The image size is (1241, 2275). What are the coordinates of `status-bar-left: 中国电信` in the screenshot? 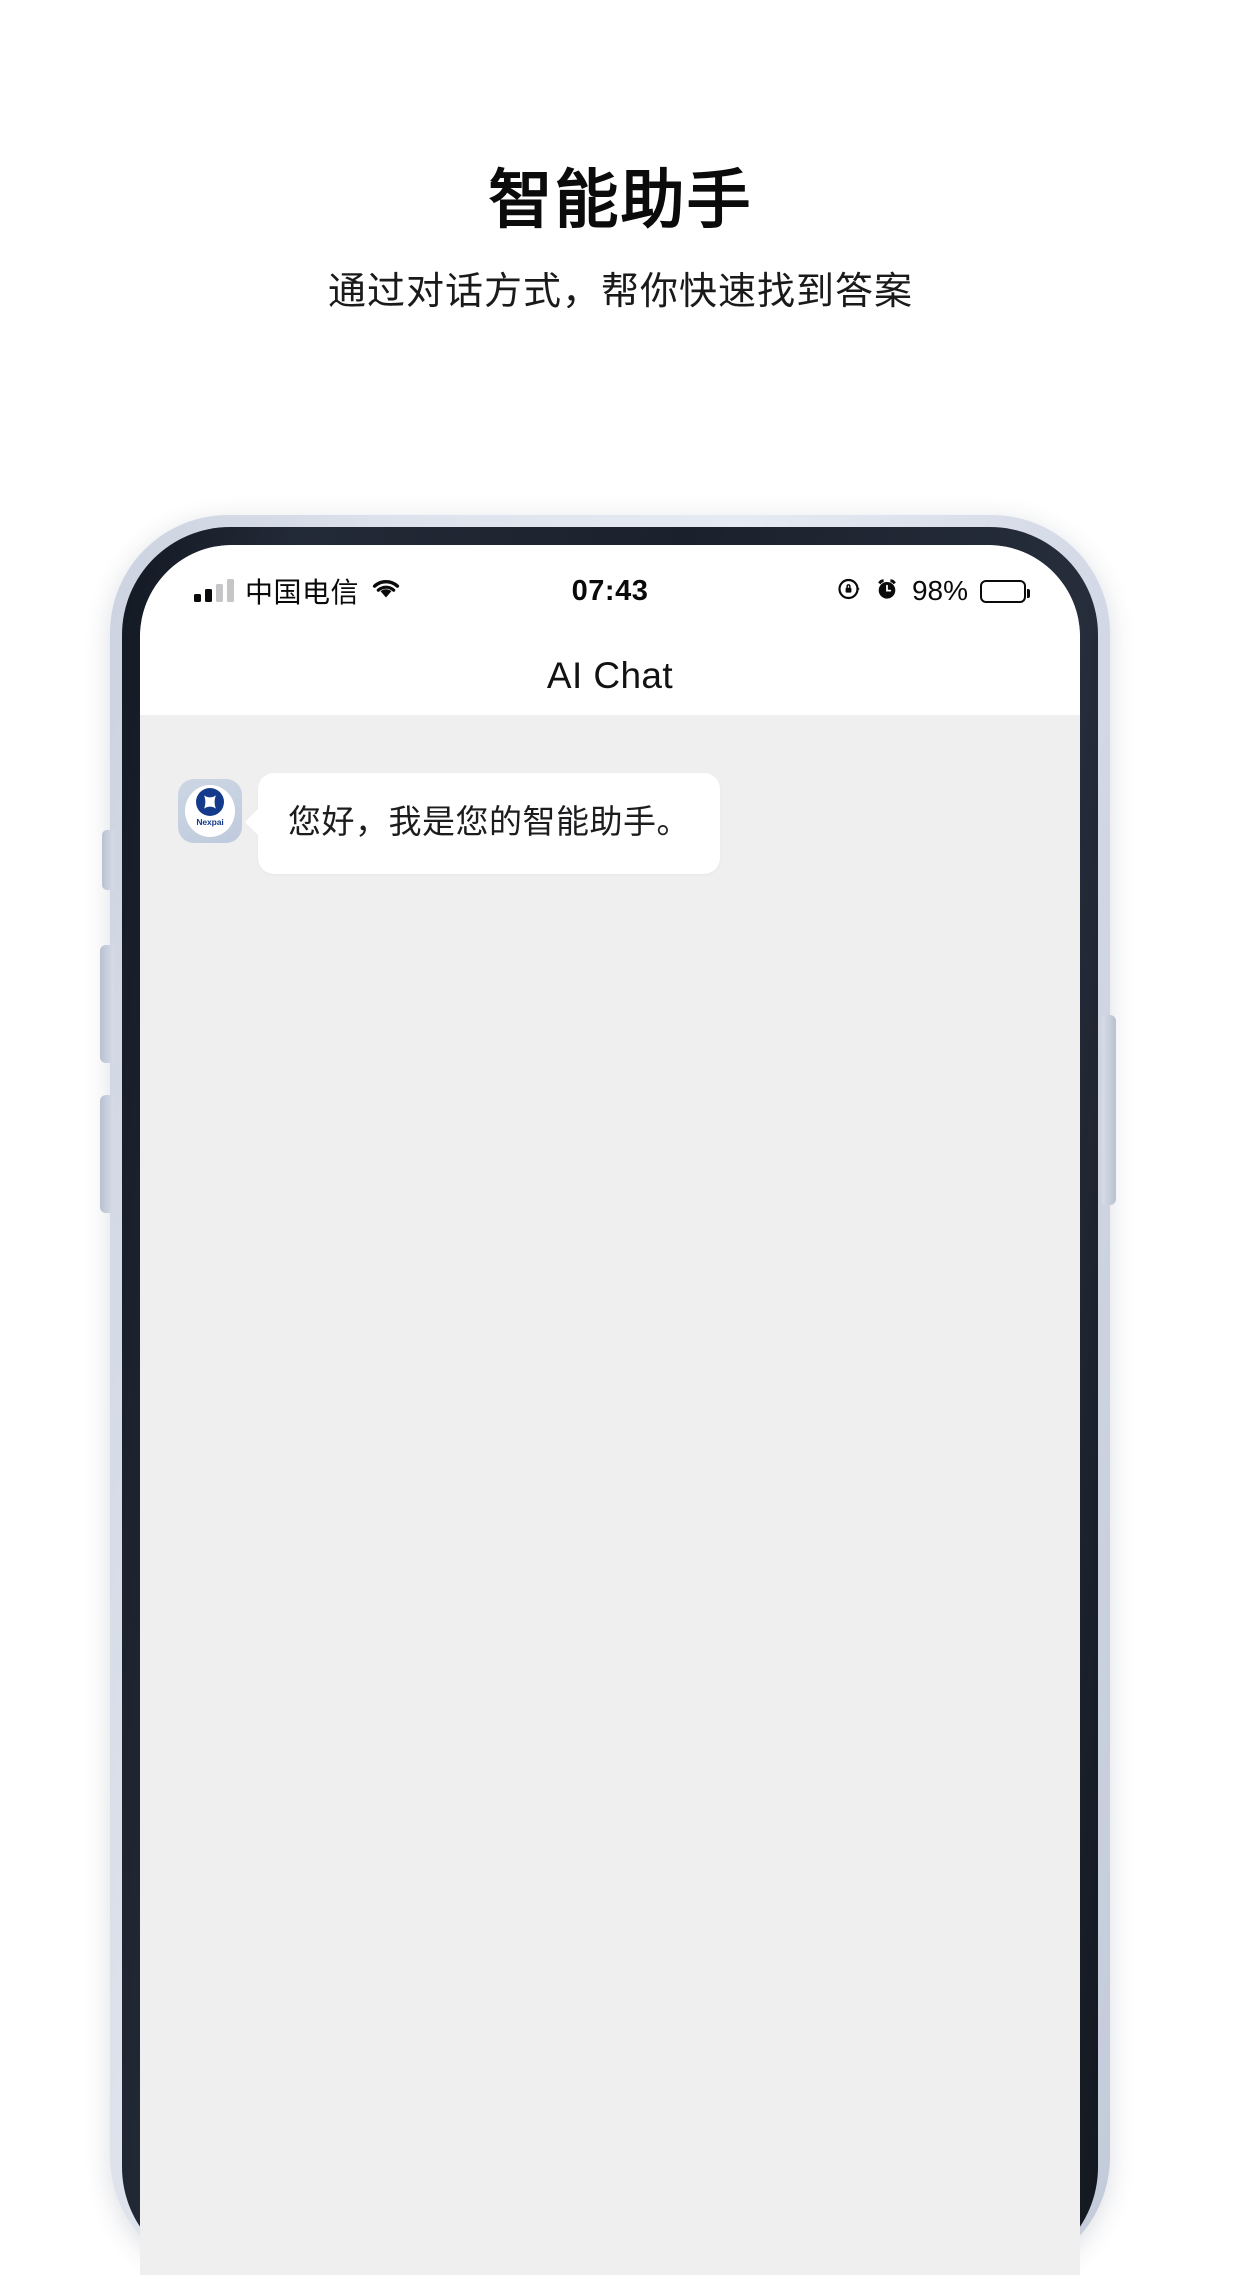 It's located at (339, 591).